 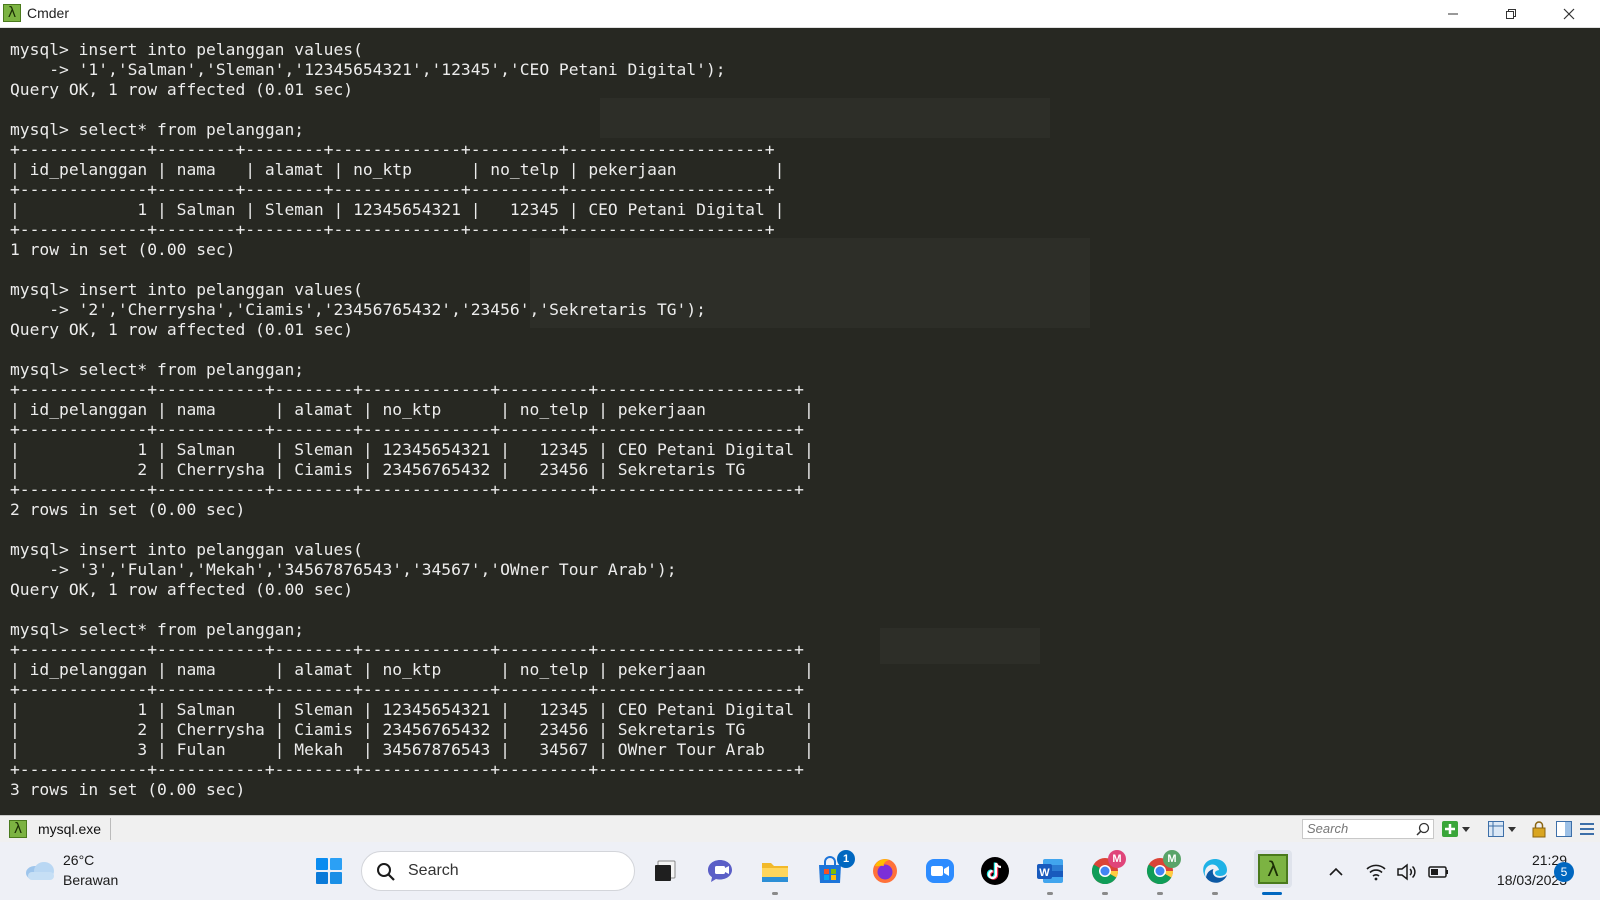 What do you see at coordinates (1438, 872) in the screenshot?
I see `battery-icon` at bounding box center [1438, 872].